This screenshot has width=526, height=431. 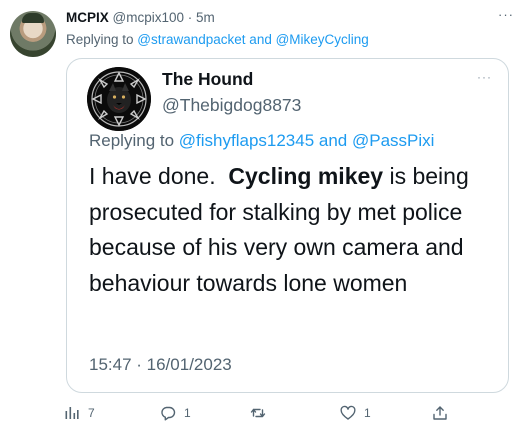 What do you see at coordinates (91, 413) in the screenshot?
I see `views-count: 7` at bounding box center [91, 413].